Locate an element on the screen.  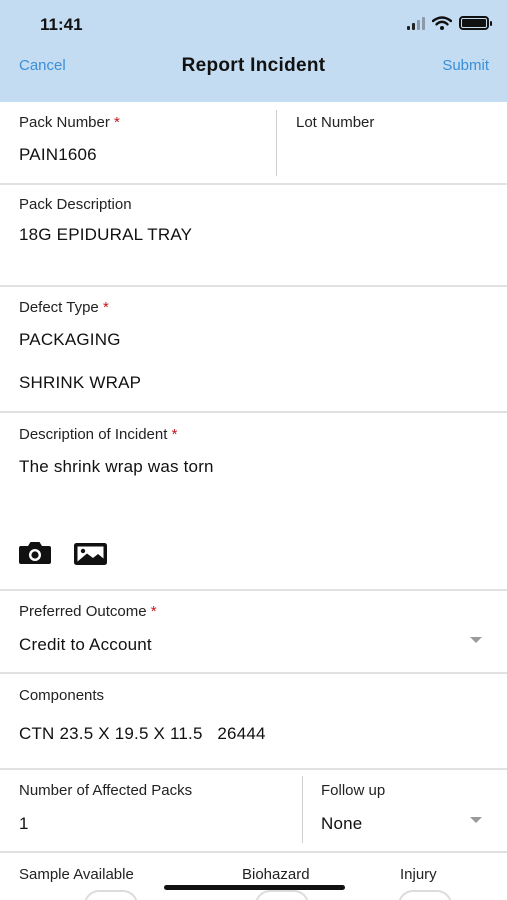
follow-up-select: None is located at coordinates (341, 824).